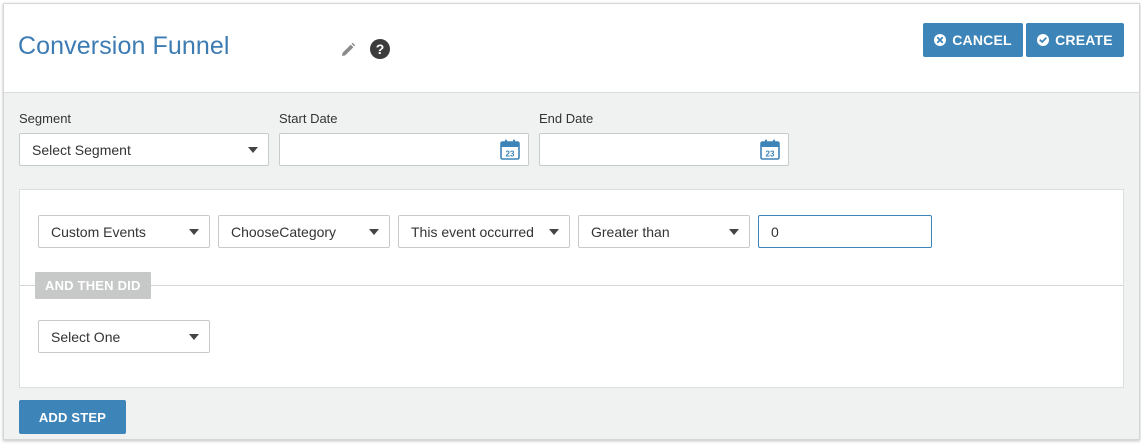 Image resolution: width=1141 pixels, height=444 pixels. I want to click on create-button: CREATE, so click(1075, 40).